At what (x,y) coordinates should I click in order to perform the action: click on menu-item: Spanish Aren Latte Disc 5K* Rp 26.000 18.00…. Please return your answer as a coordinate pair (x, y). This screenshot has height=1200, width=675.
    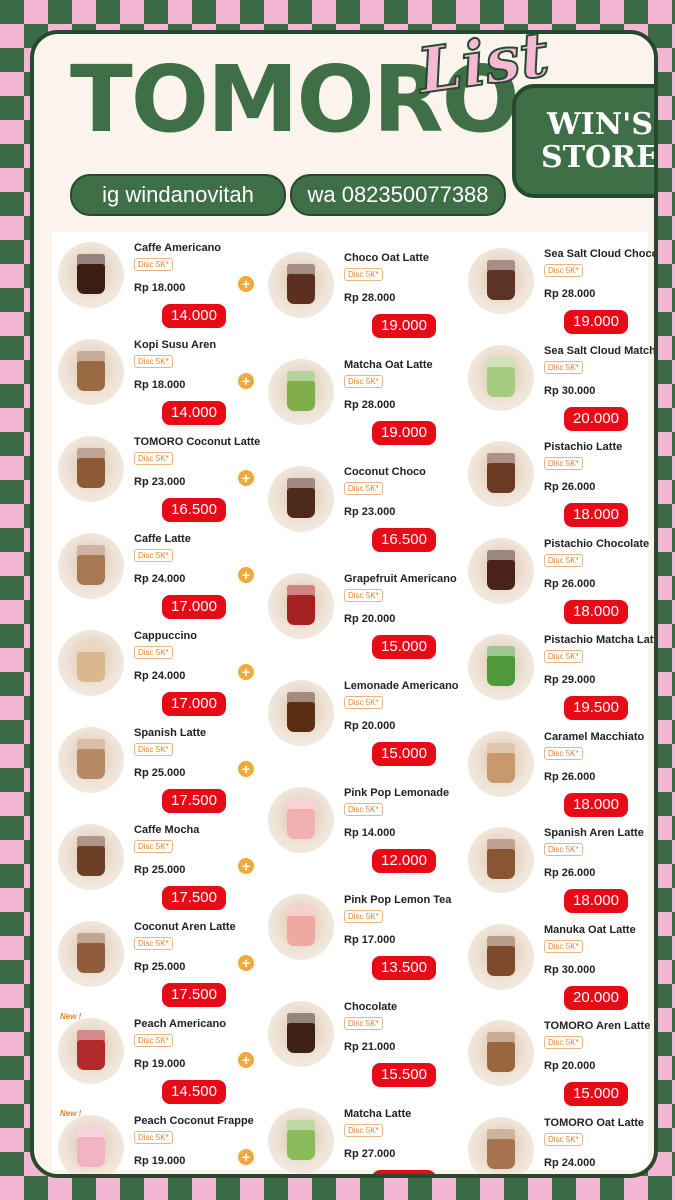
    Looking at the image, I should click on (556, 867).